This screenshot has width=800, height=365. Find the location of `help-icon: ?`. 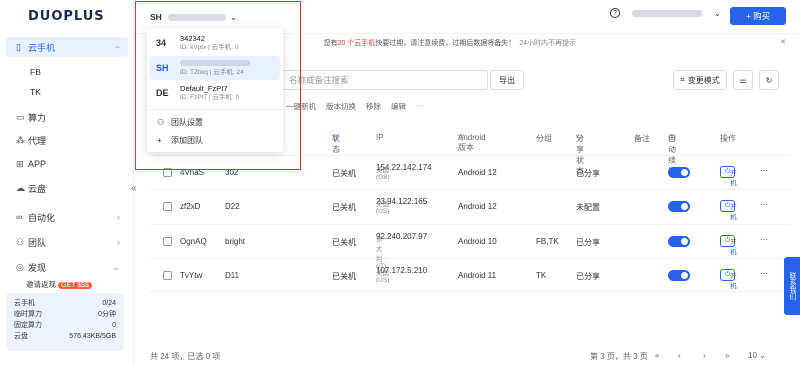

help-icon: ? is located at coordinates (615, 13).